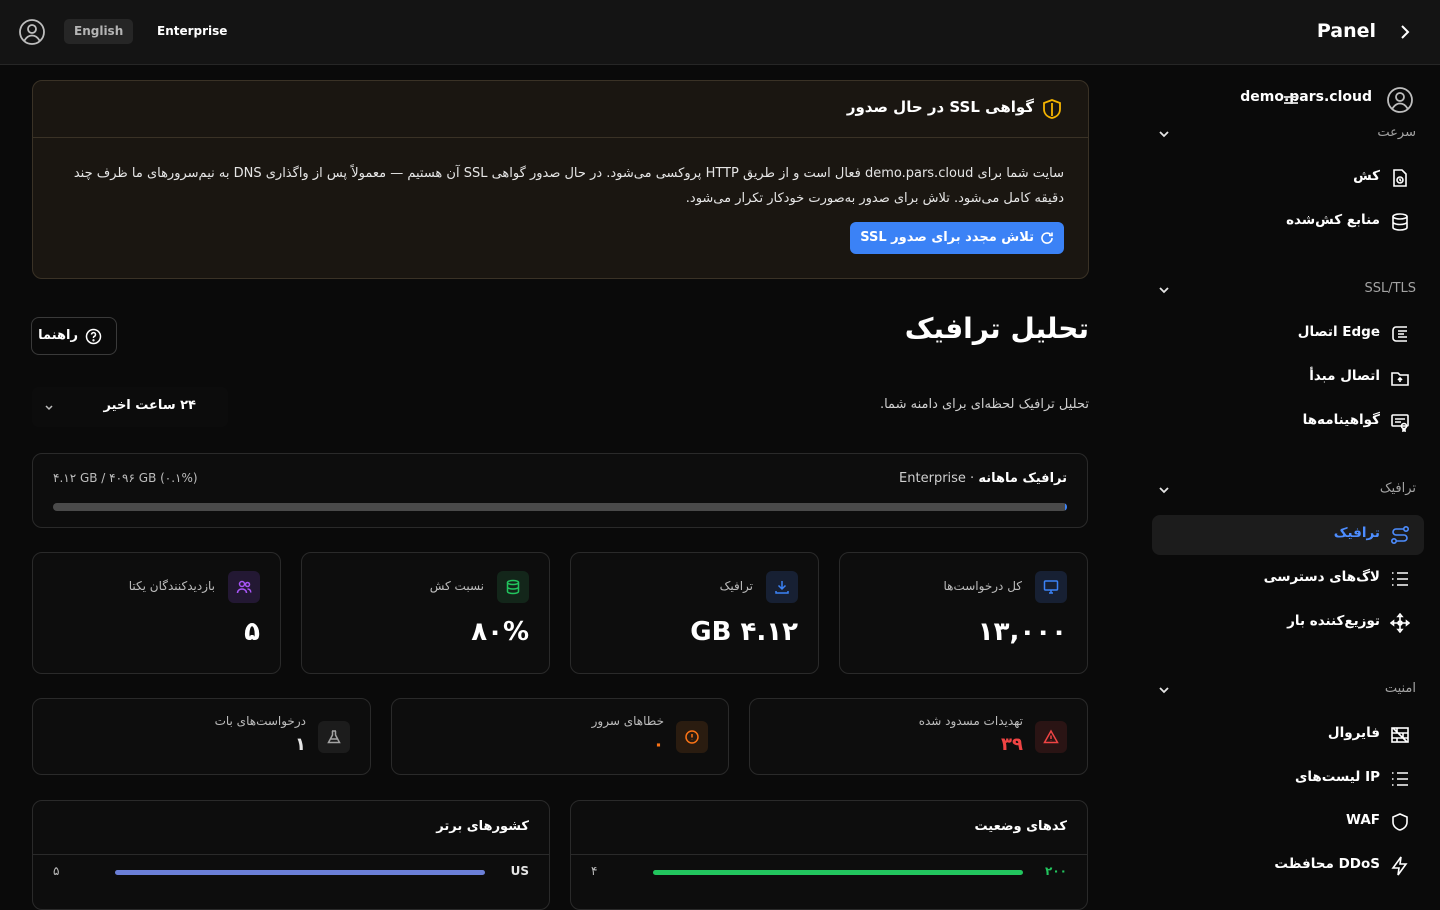 This screenshot has width=1440, height=910. What do you see at coordinates (1400, 688) in the screenshot?
I see `section-label: امنیت` at bounding box center [1400, 688].